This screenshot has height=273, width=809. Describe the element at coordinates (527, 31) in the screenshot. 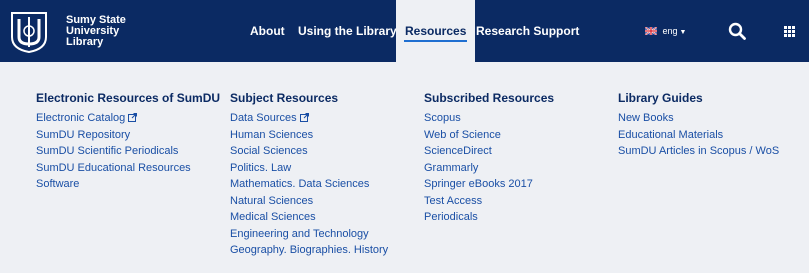

I see `nav-research-support: Research Support` at that location.